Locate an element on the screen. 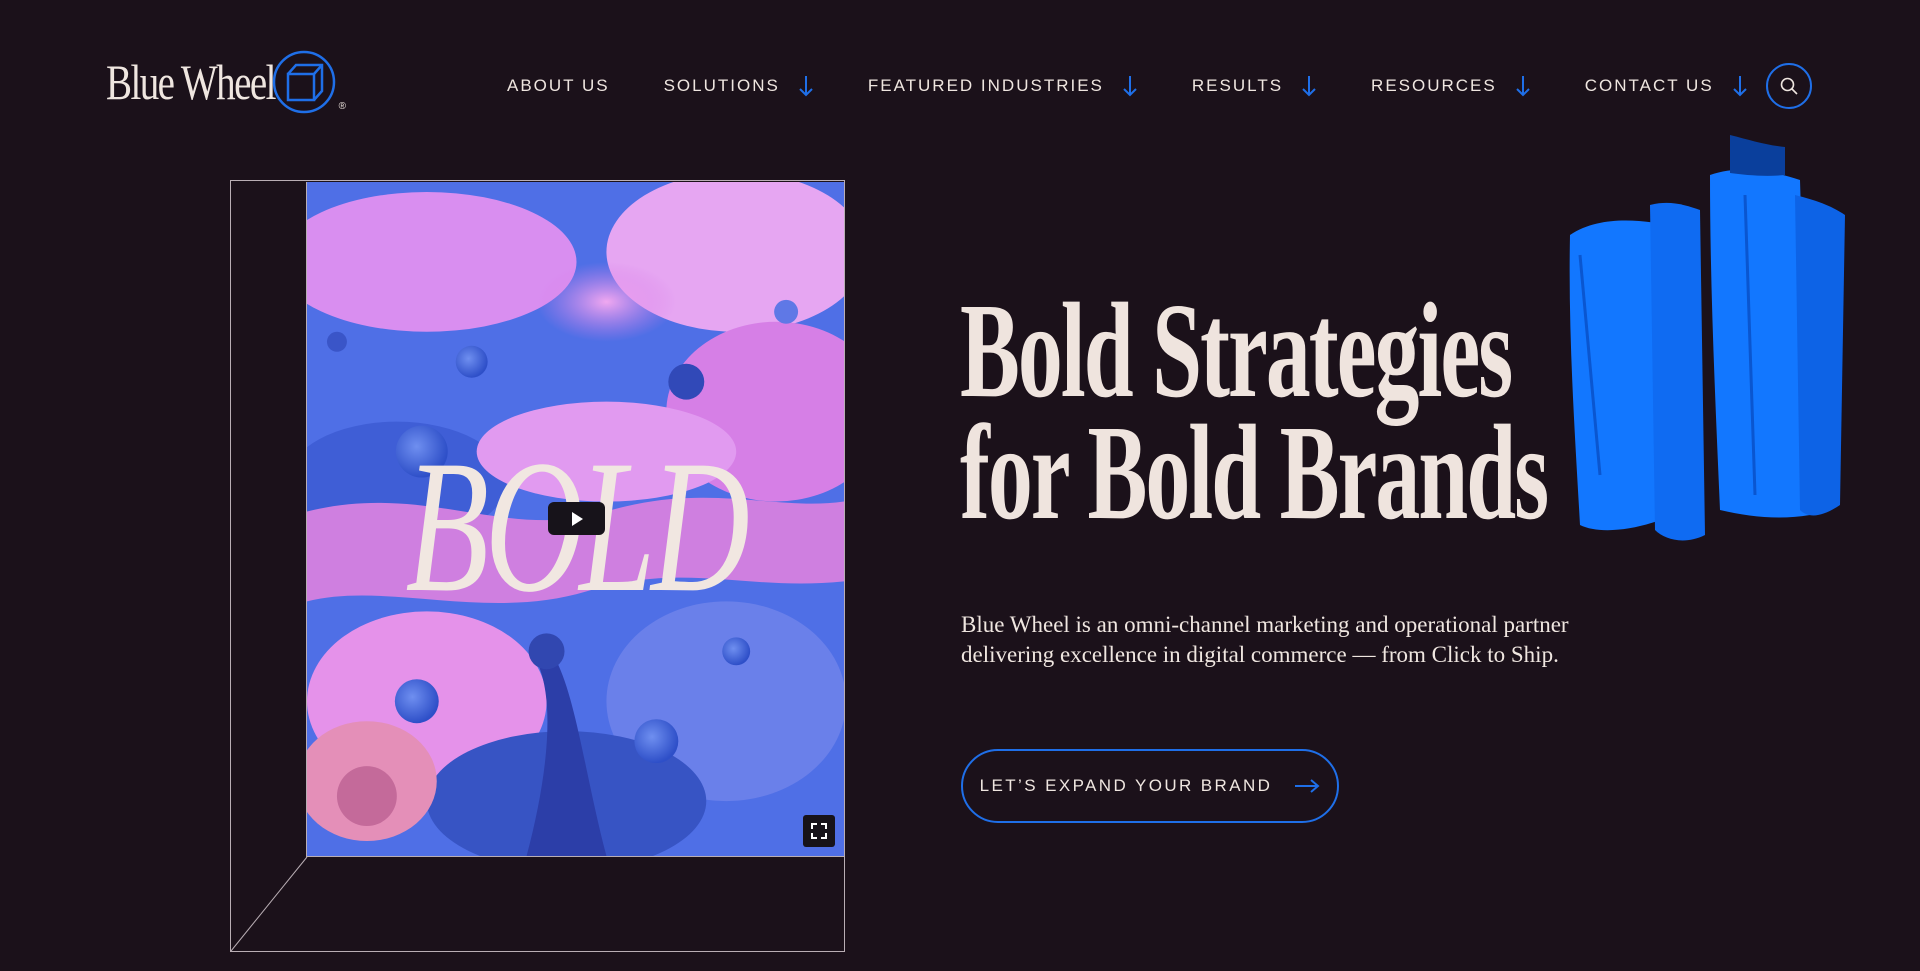 The image size is (1920, 971). logo: Blue Wheel ® is located at coordinates (226, 82).